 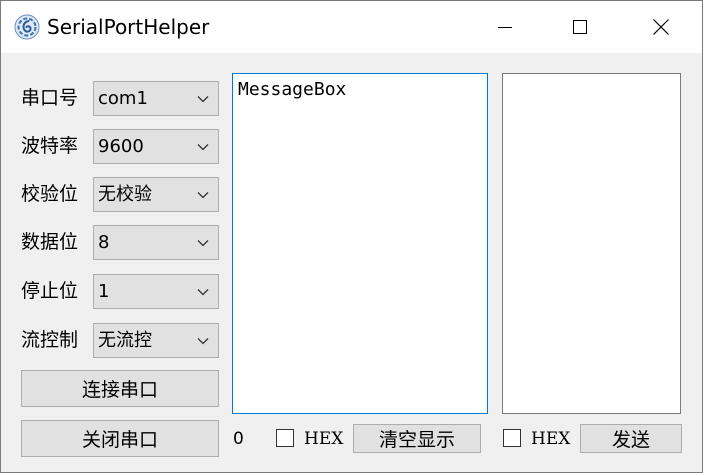 I want to click on stopbits-label: 停止位, so click(x=50, y=291).